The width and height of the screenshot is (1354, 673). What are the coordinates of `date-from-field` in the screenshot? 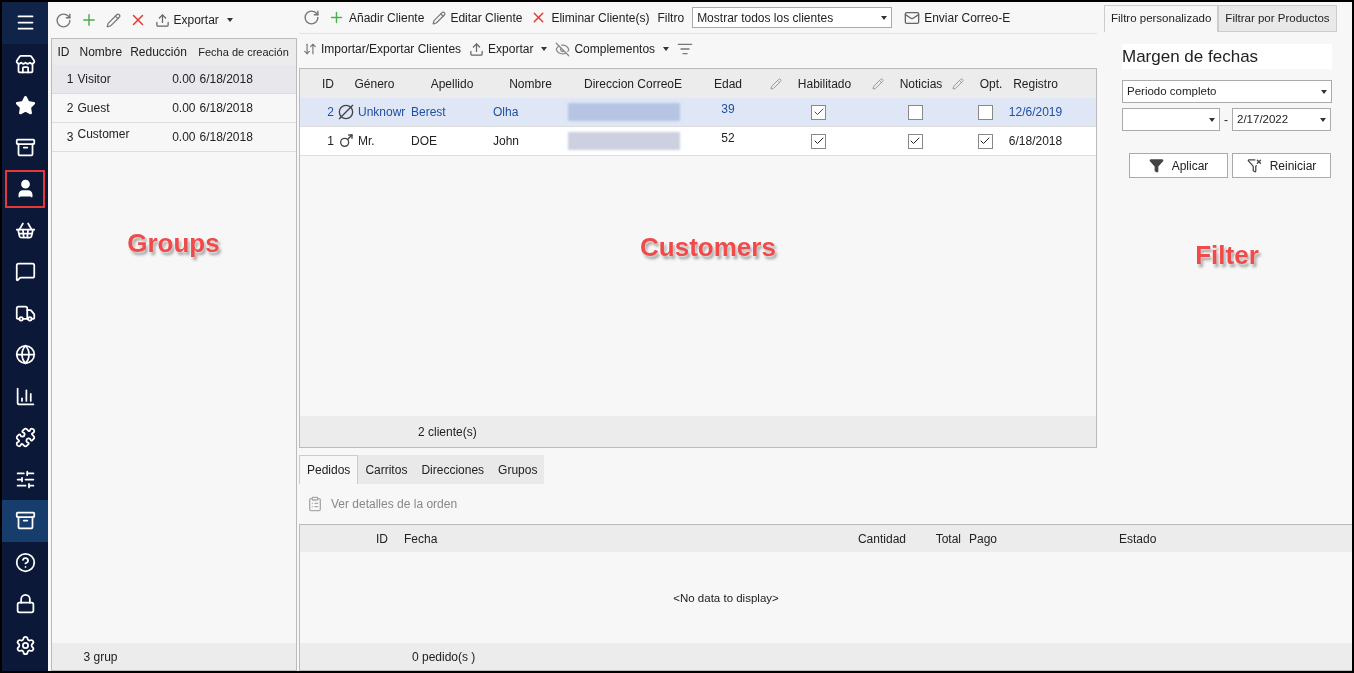 It's located at (1171, 119).